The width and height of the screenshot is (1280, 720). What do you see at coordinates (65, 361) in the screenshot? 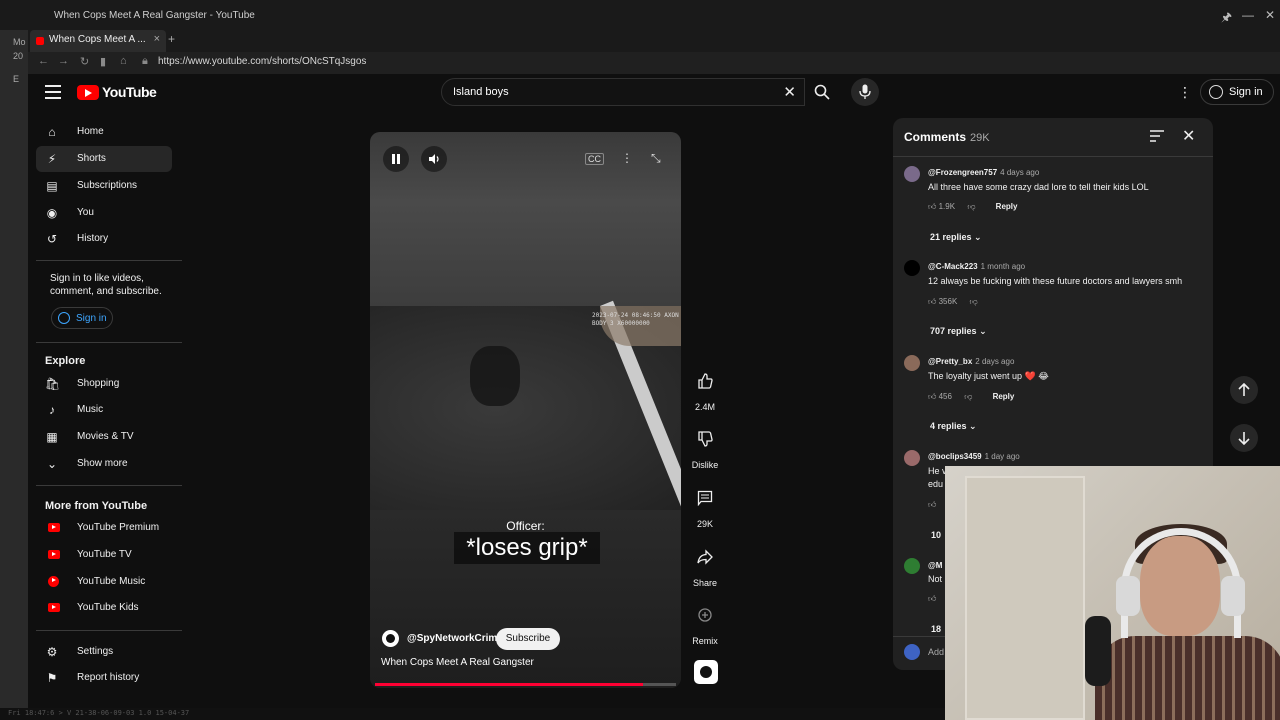
I see `explore-heading: Explore` at bounding box center [65, 361].